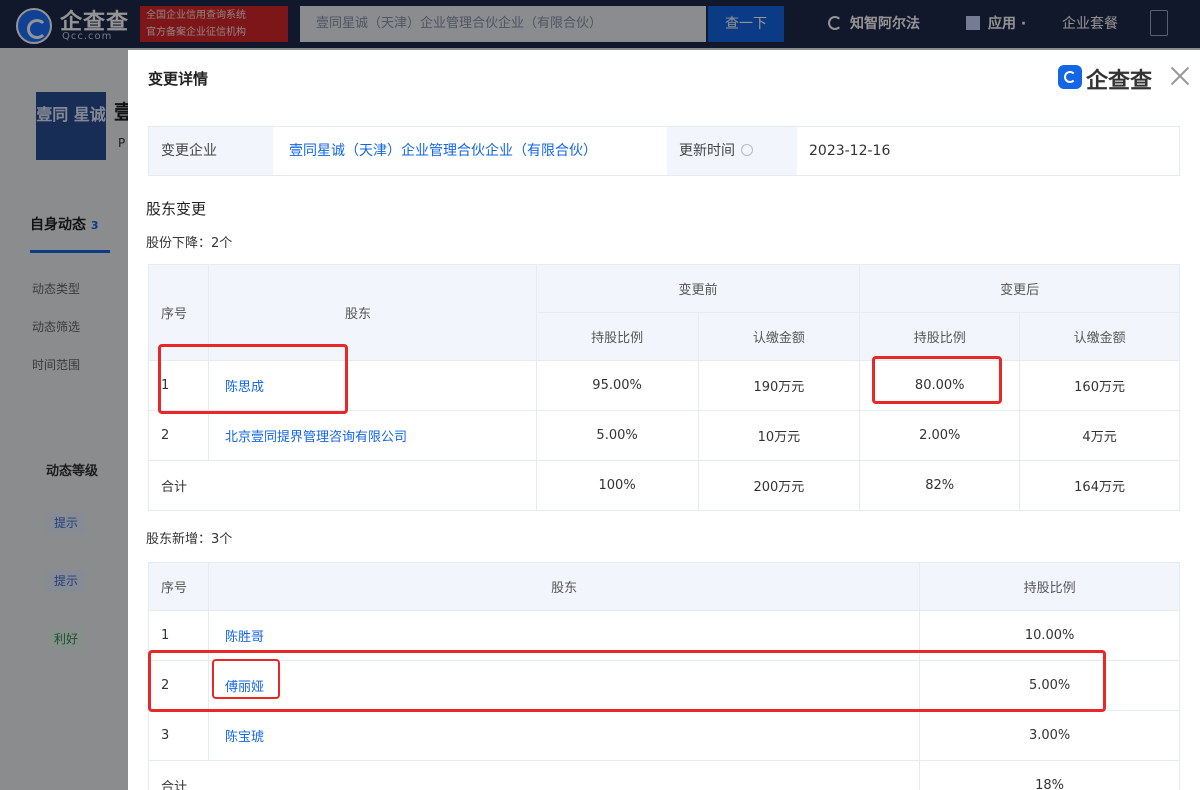 The height and width of the screenshot is (790, 1200). What do you see at coordinates (707, 151) in the screenshot?
I see `update-time-text: 更新时间` at bounding box center [707, 151].